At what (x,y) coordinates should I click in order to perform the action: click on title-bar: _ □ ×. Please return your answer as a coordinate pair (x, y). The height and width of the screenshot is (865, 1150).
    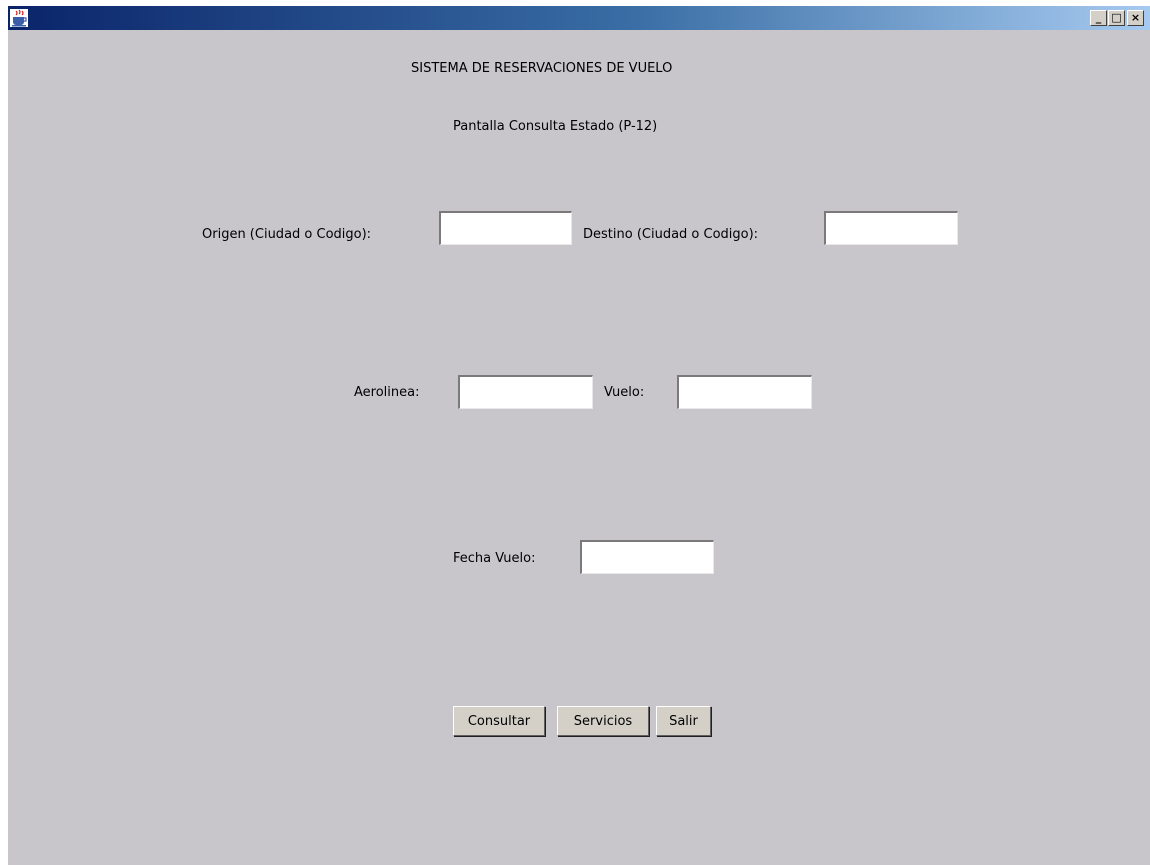
    Looking at the image, I should click on (579, 18).